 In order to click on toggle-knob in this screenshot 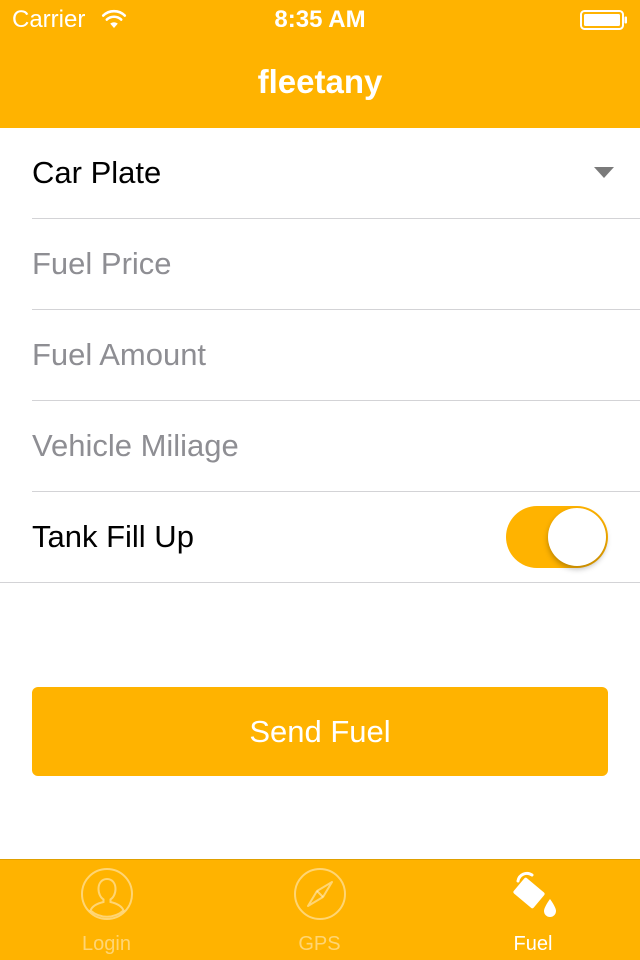, I will do `click(577, 537)`.